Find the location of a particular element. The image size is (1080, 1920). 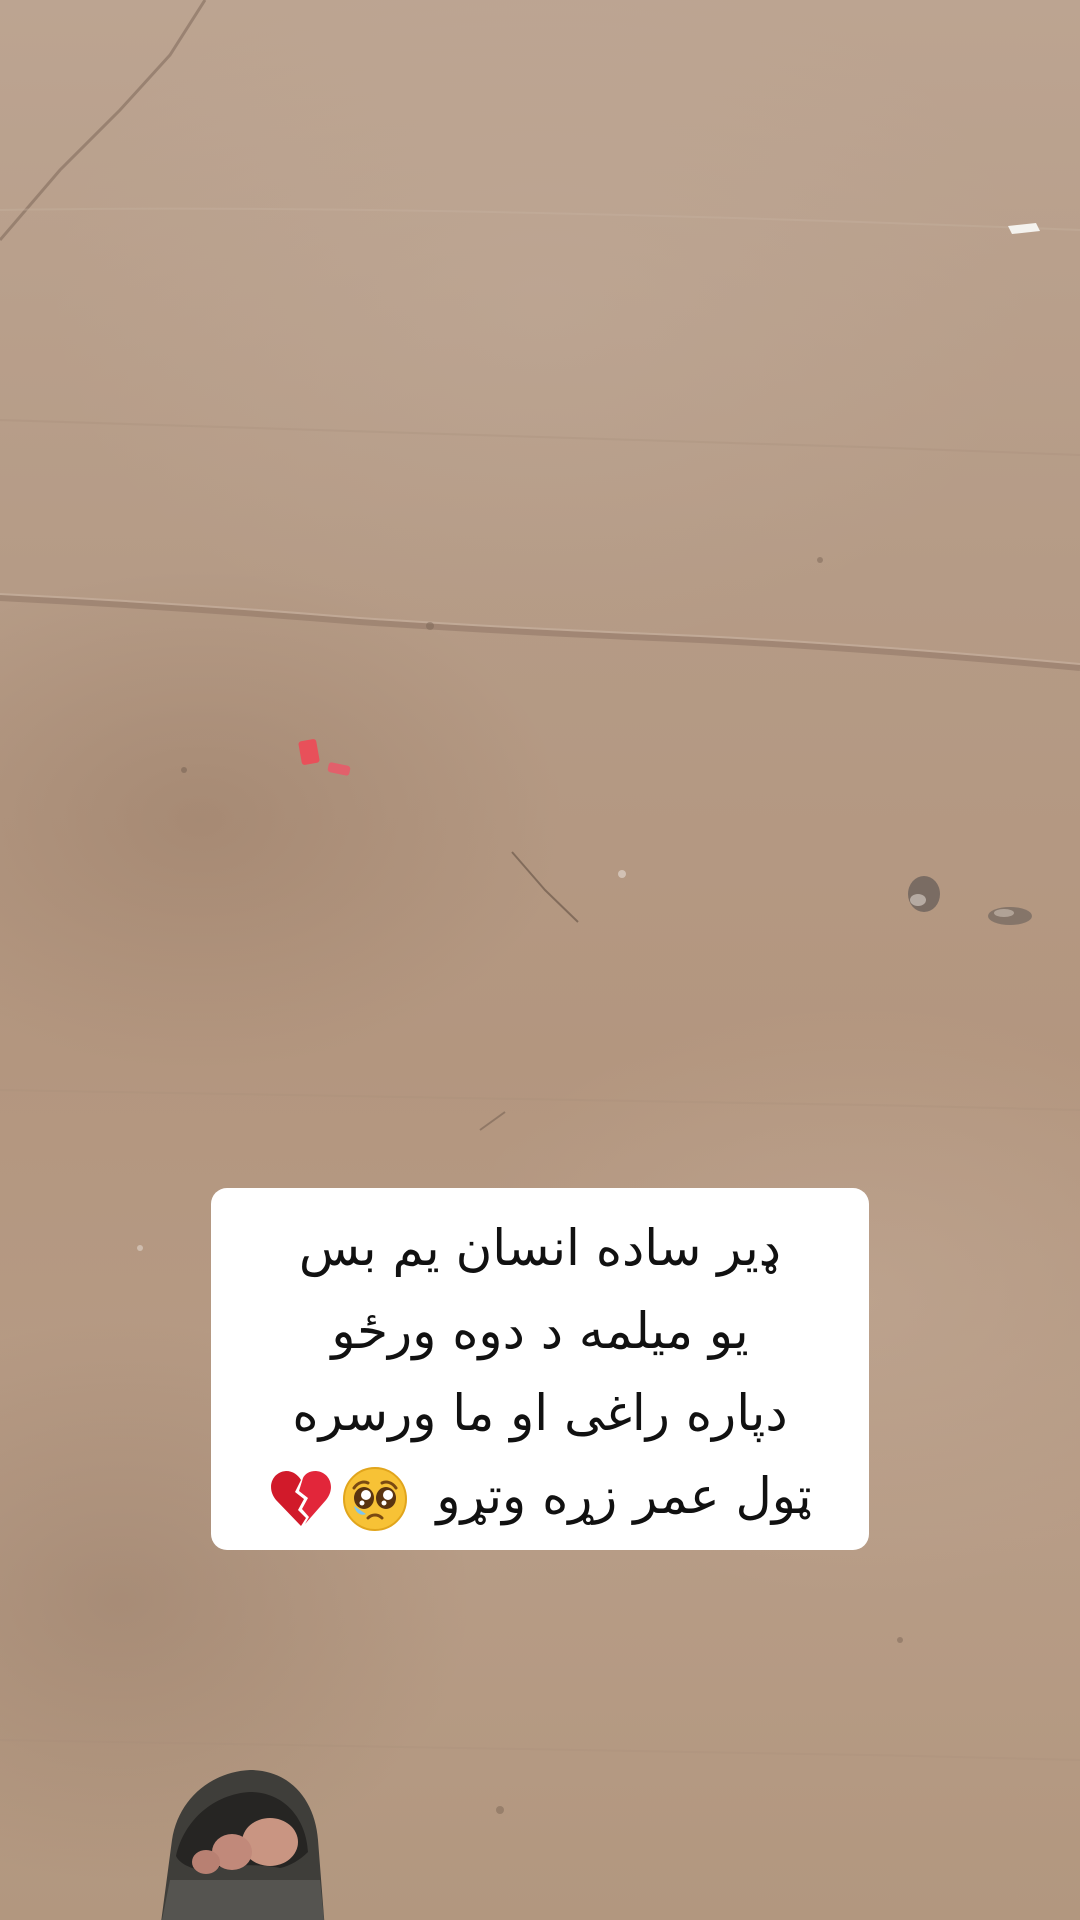

caption-line-3: دپاره راغی او ما ورسره is located at coordinates (540, 1413).